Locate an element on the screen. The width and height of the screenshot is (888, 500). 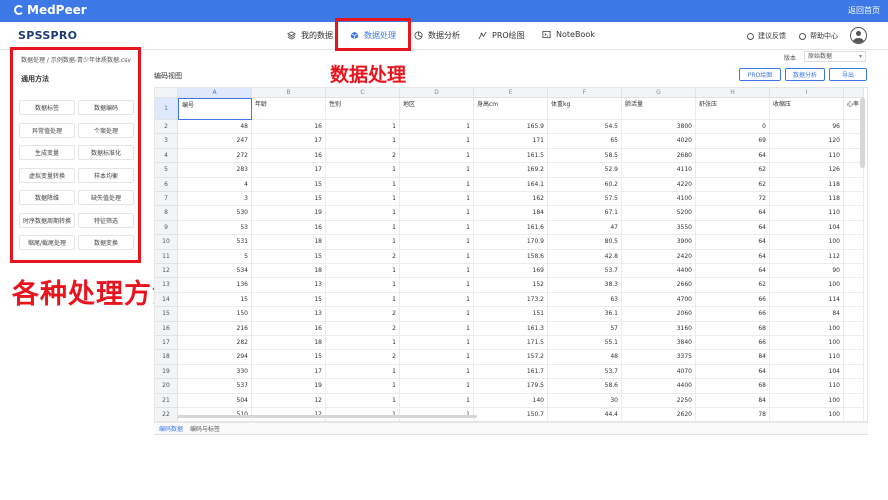
table-cell: 118 is located at coordinates (807, 184).